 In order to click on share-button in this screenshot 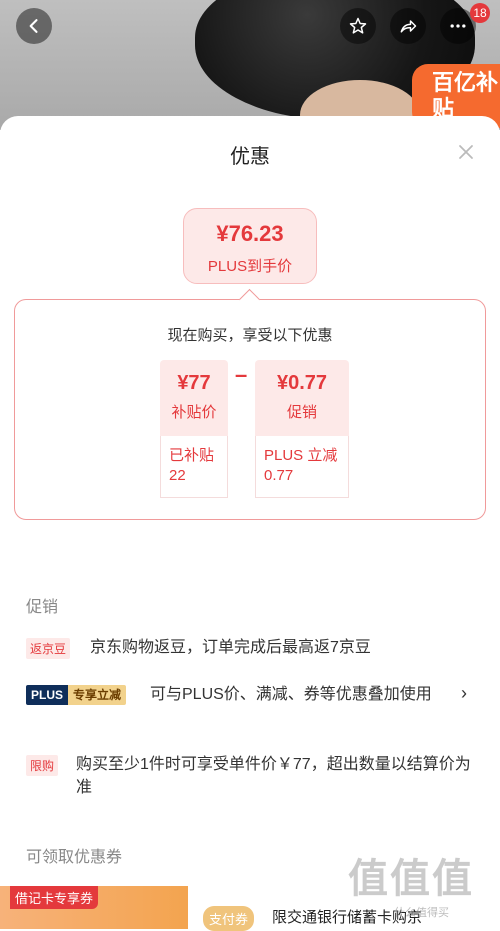, I will do `click(408, 26)`.